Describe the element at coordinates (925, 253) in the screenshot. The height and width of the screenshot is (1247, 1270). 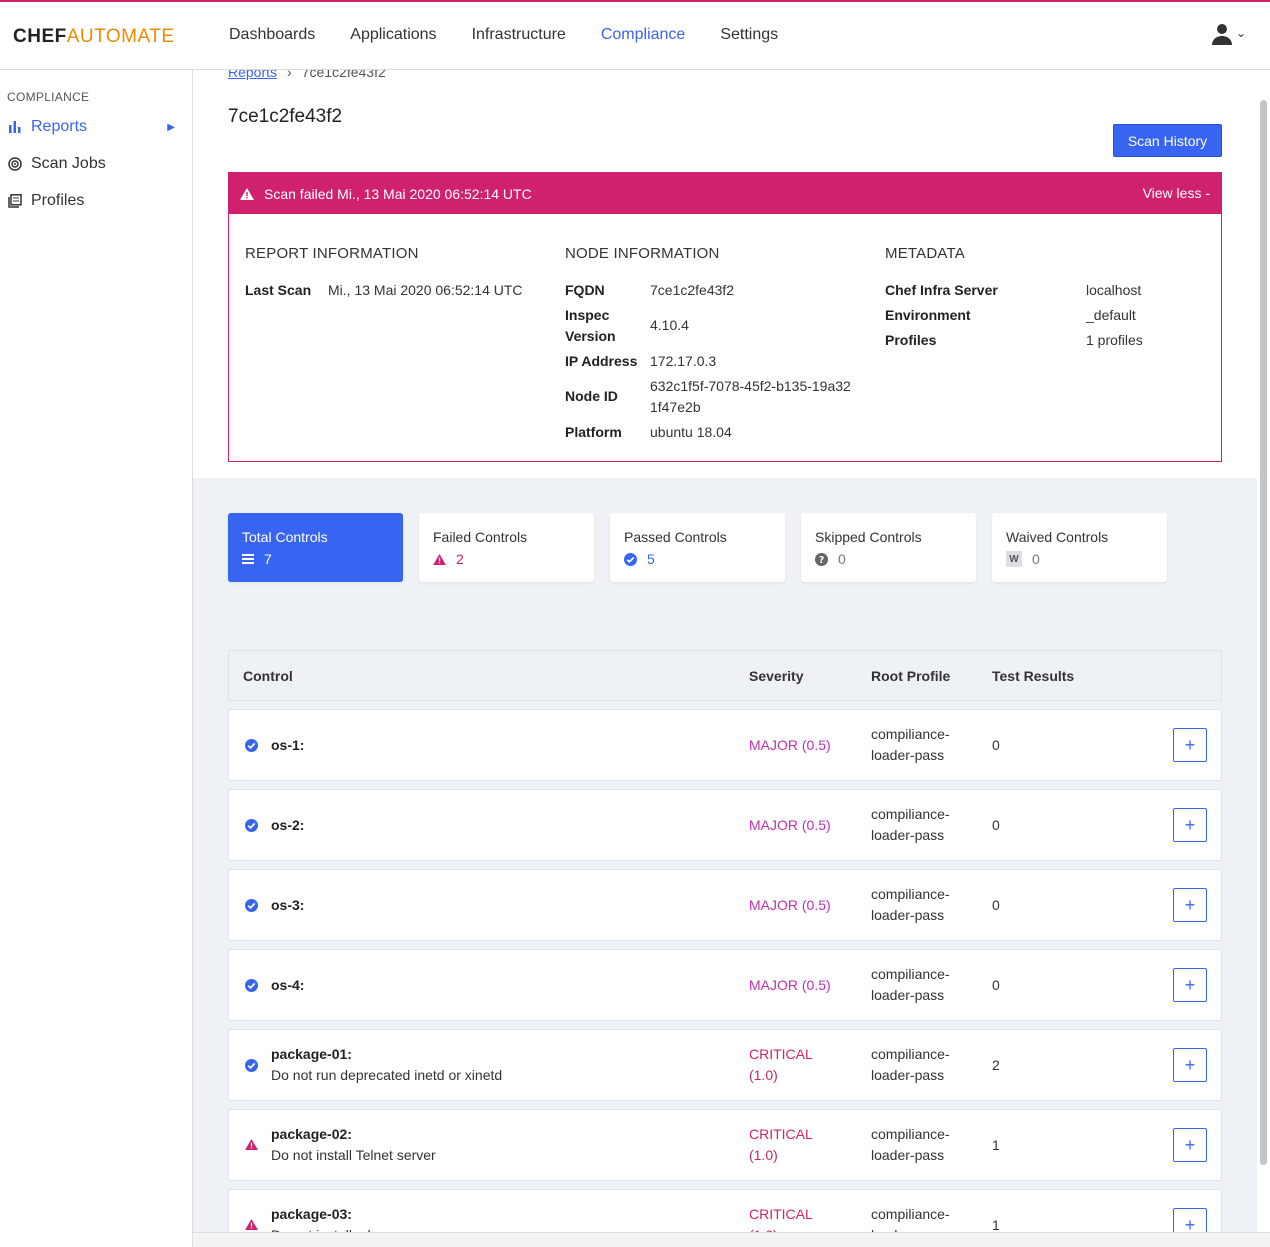
I see `metadata-heading: METADATA` at that location.